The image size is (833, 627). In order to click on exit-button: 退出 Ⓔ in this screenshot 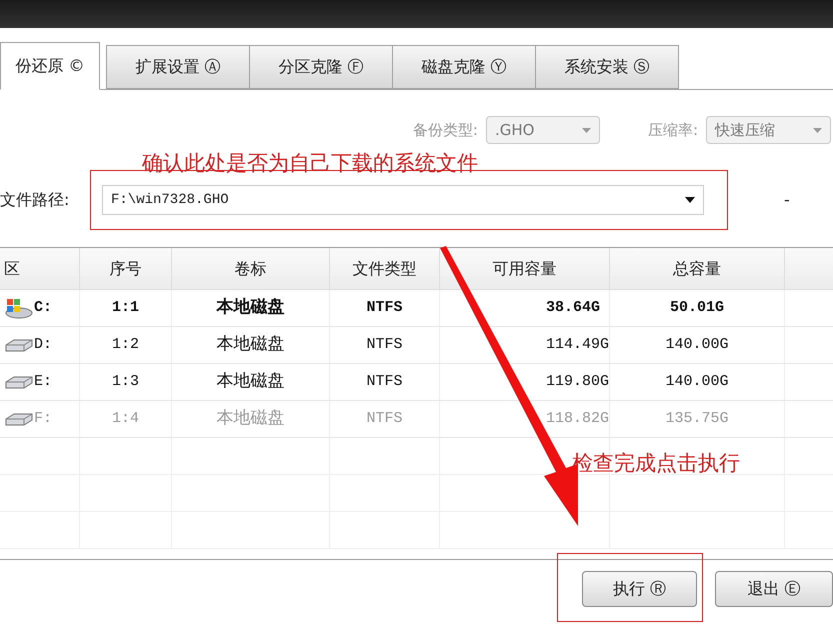, I will do `click(774, 589)`.